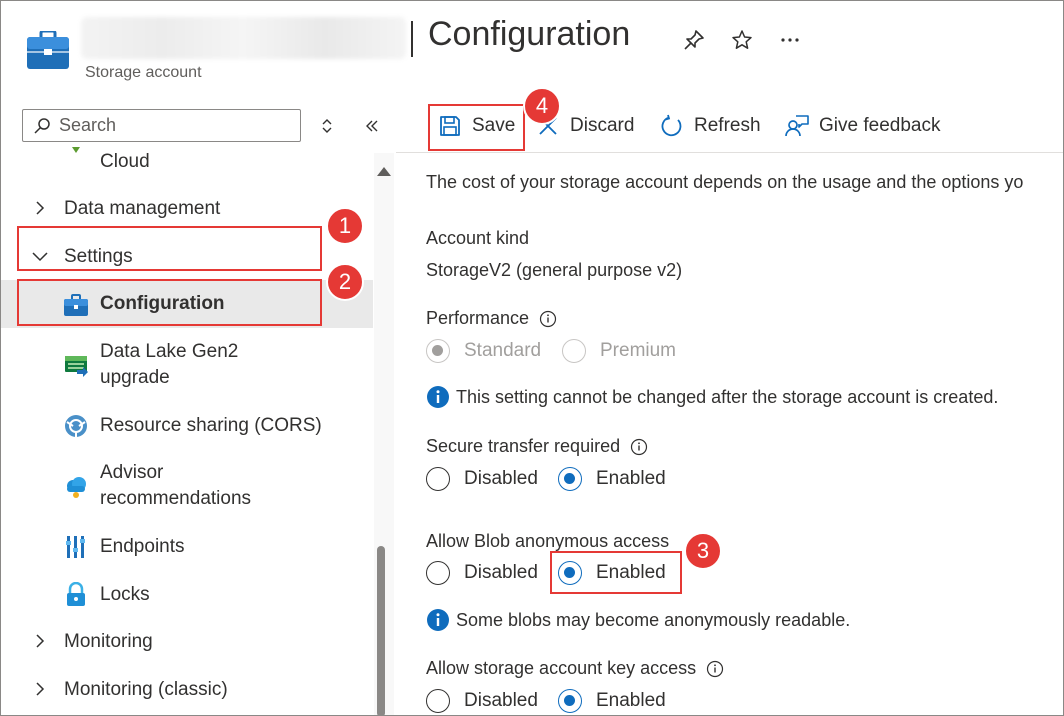 The width and height of the screenshot is (1064, 716). I want to click on account-kind-label: Account kind, so click(478, 238).